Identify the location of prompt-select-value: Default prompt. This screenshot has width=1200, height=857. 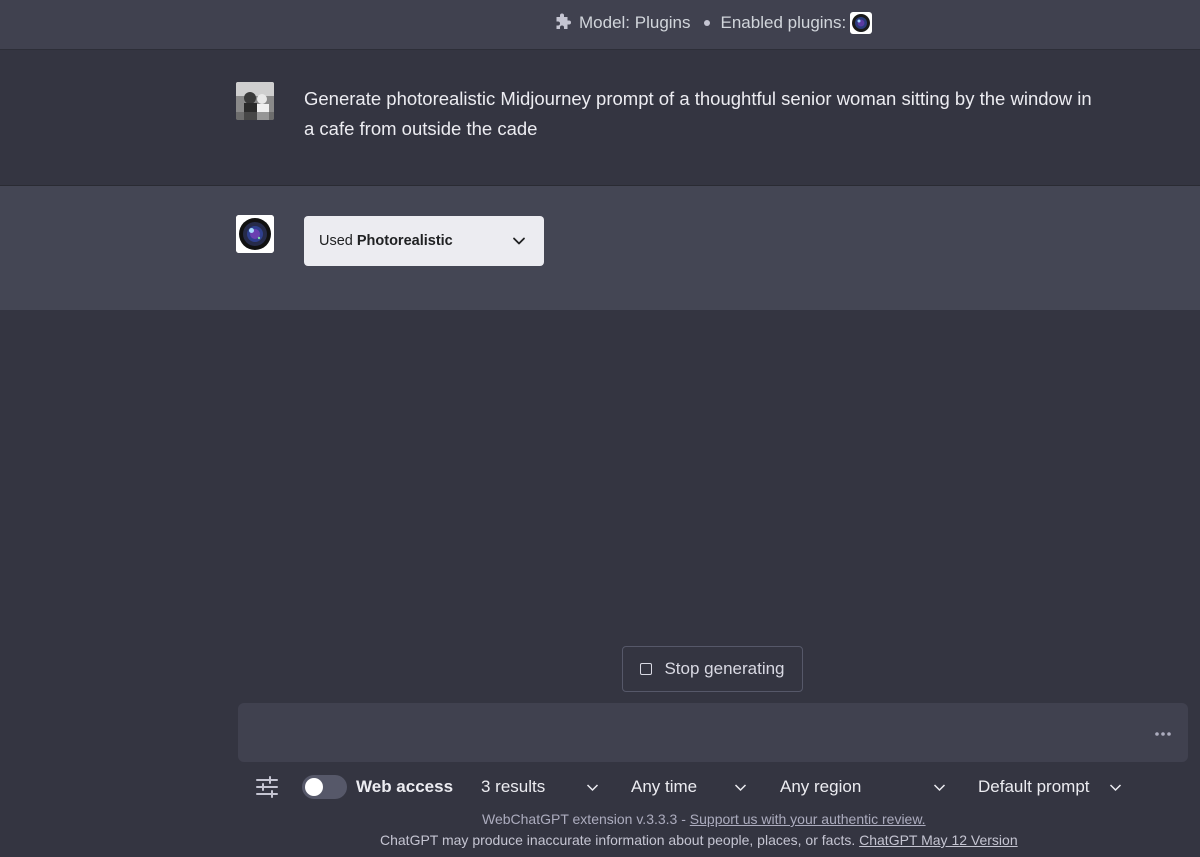
(1034, 786).